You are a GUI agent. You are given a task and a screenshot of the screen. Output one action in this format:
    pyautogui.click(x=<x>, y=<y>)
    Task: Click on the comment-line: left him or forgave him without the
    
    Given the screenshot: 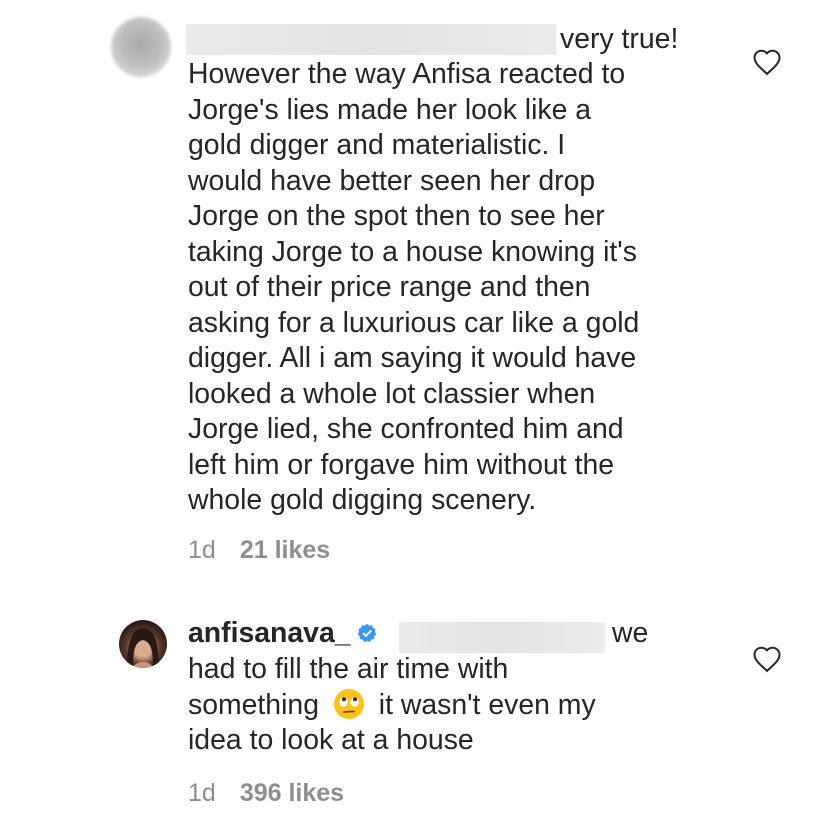 What is the action you would take?
    pyautogui.click(x=401, y=464)
    